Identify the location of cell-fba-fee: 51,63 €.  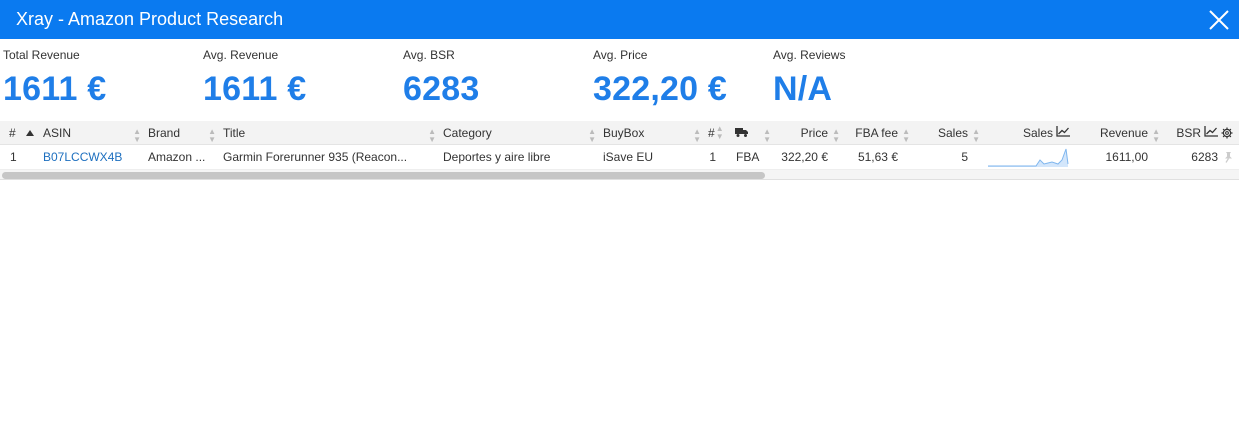
(877, 157).